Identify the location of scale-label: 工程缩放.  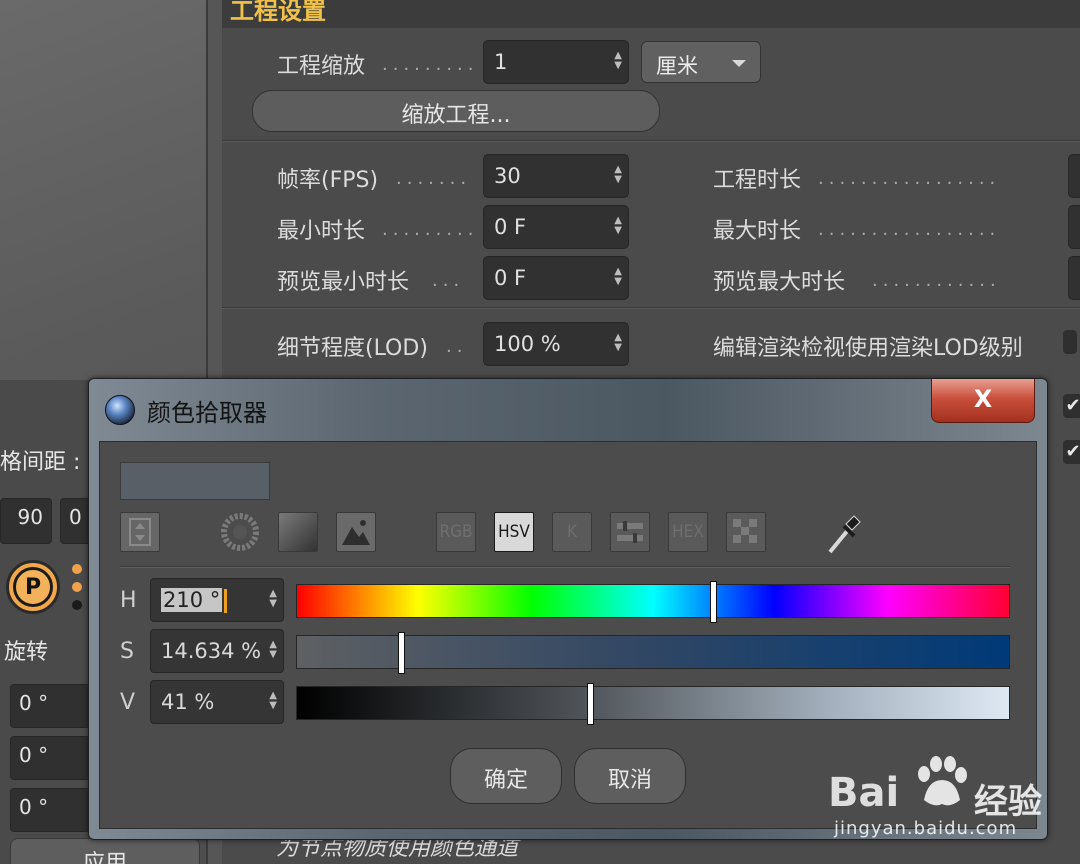
(321, 66).